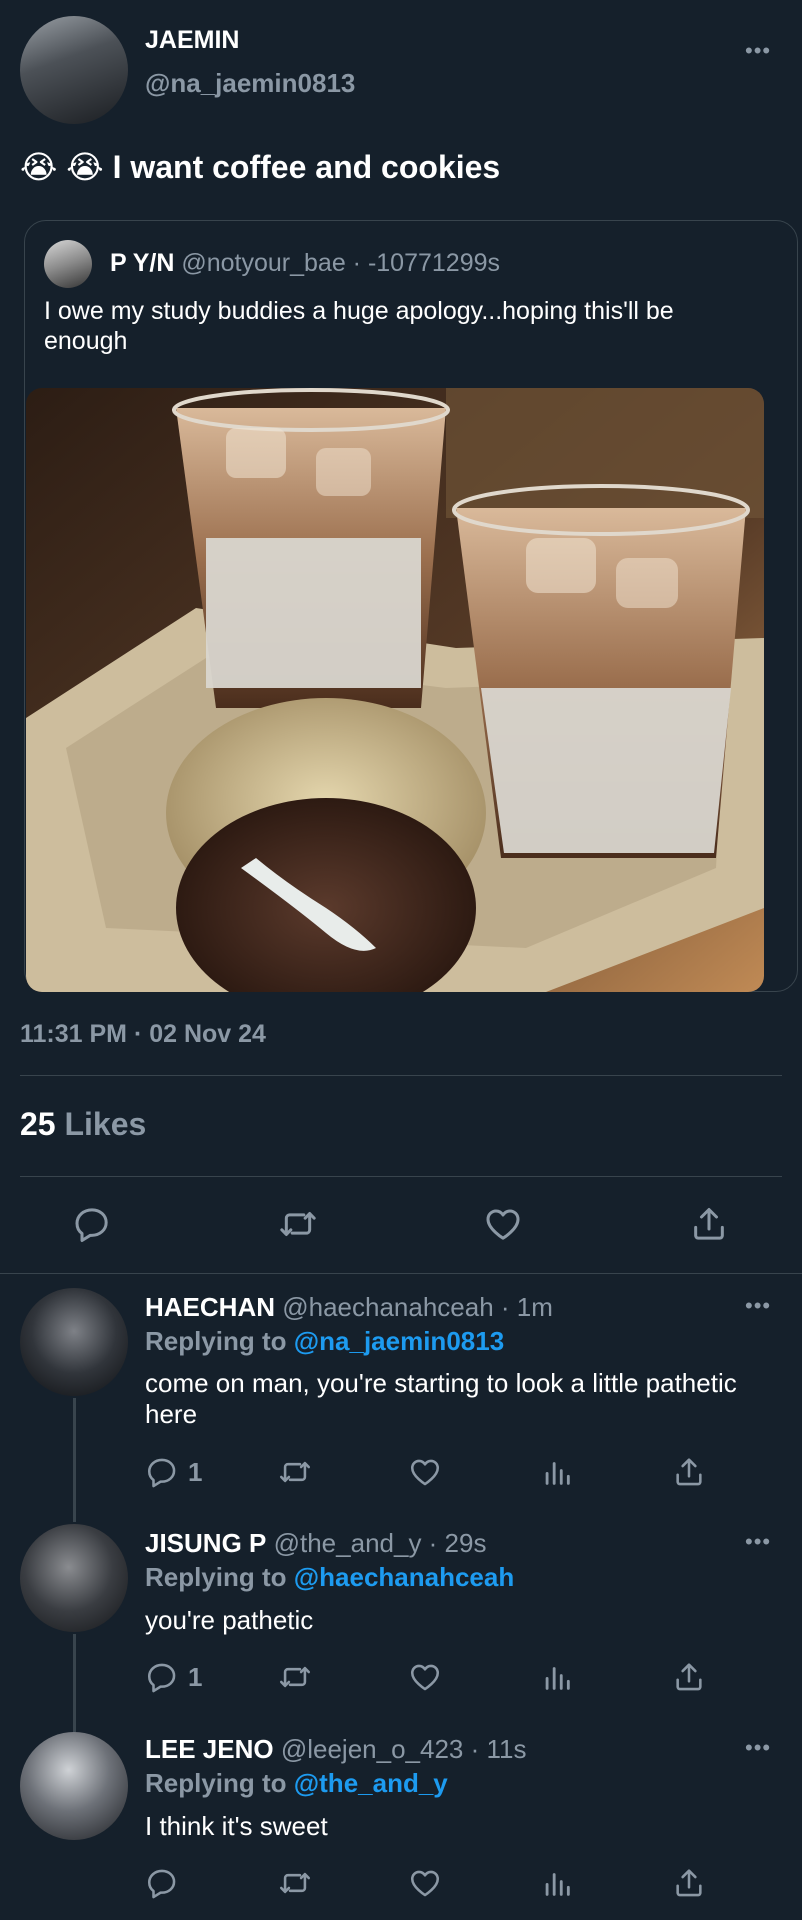 The height and width of the screenshot is (1920, 802). Describe the element at coordinates (404, 1577) in the screenshot. I see `replying-to-link: @haechanahceah` at that location.